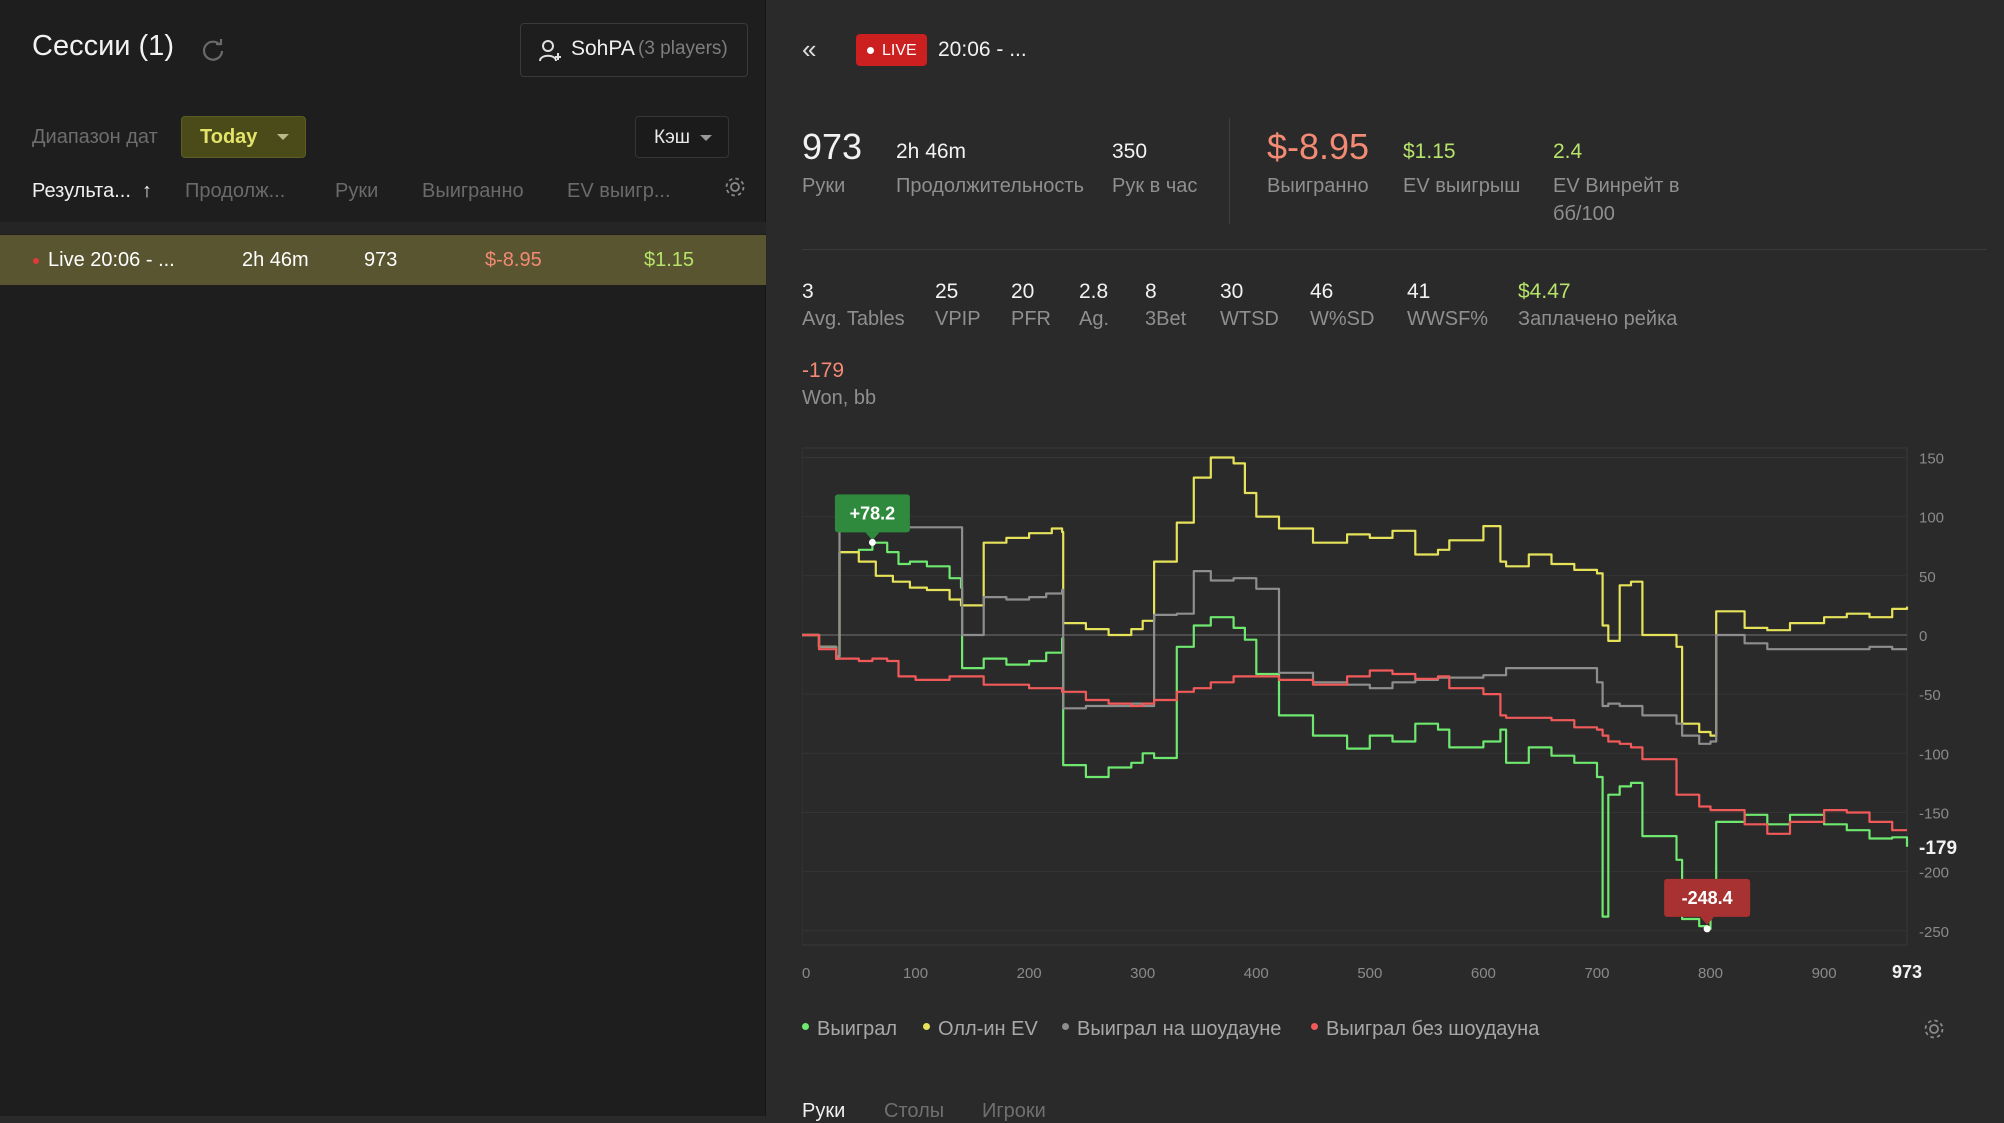 This screenshot has width=2004, height=1123. Describe the element at coordinates (634, 50) in the screenshot. I see `player-selector-button: SohPA (3 players)` at that location.